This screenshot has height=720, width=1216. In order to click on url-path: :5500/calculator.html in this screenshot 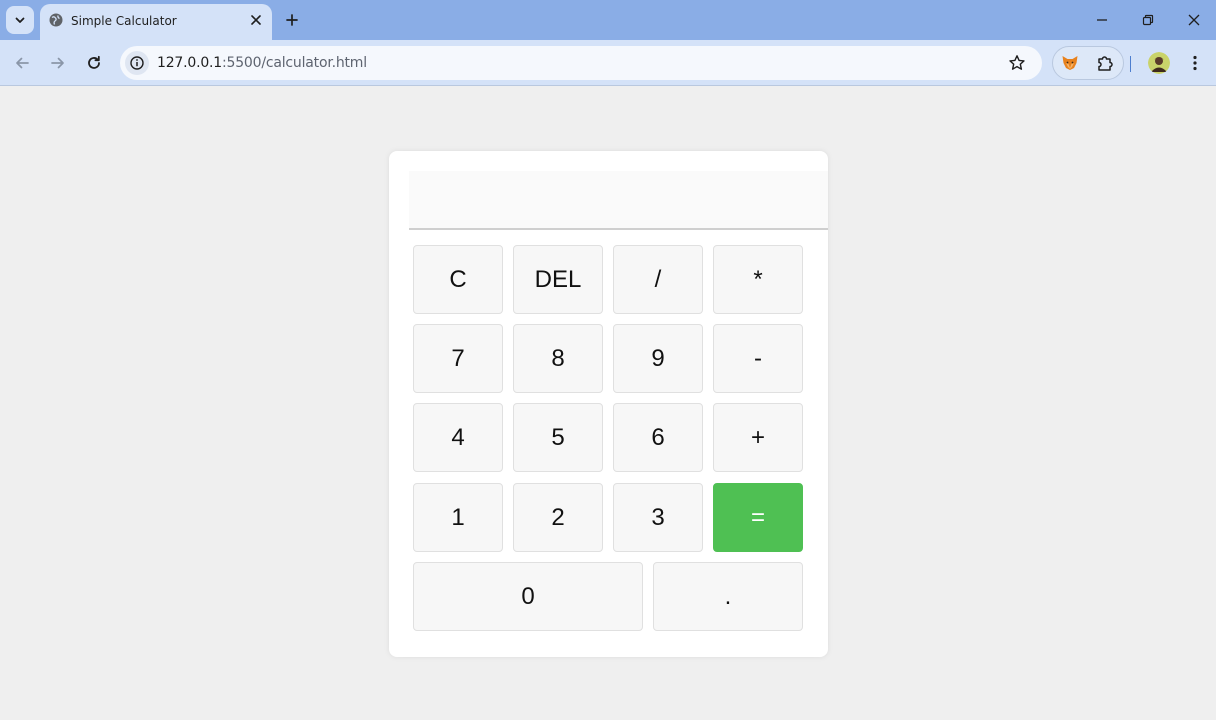, I will do `click(294, 63)`.